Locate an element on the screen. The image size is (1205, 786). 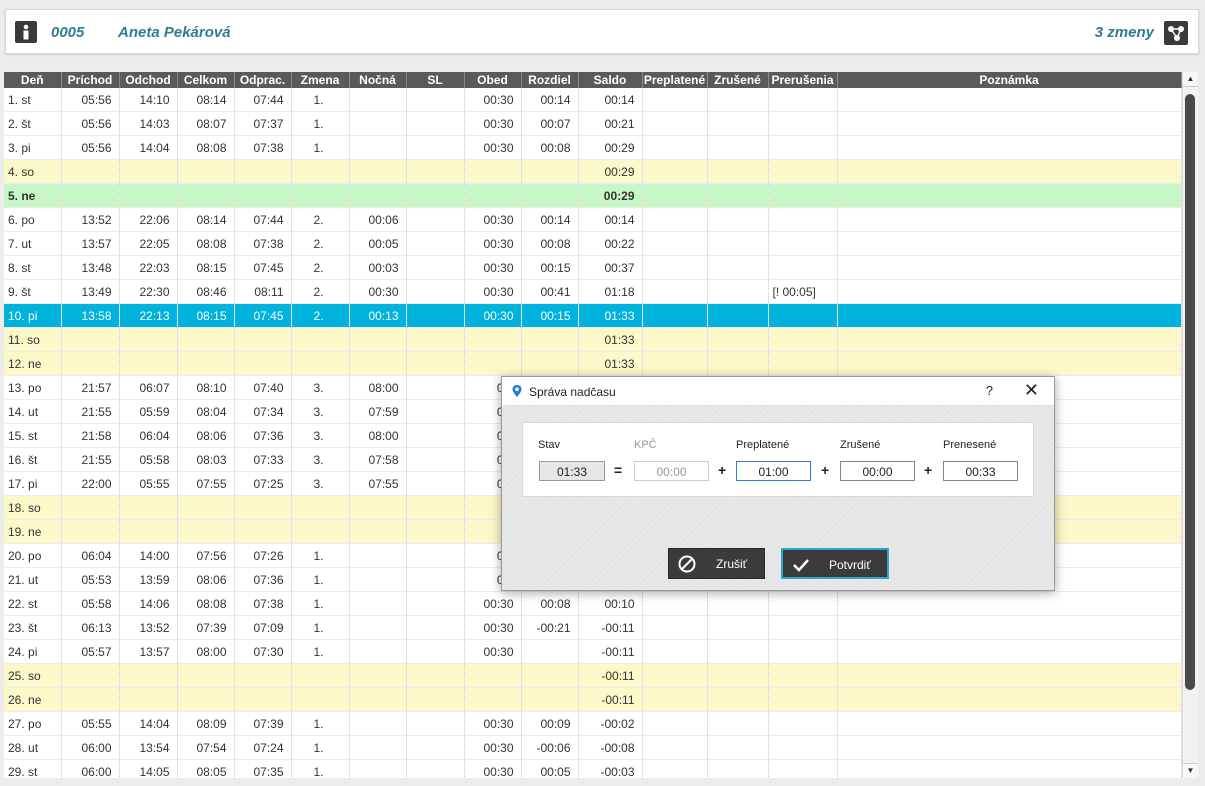
table-cell: 07:54 is located at coordinates (206, 747).